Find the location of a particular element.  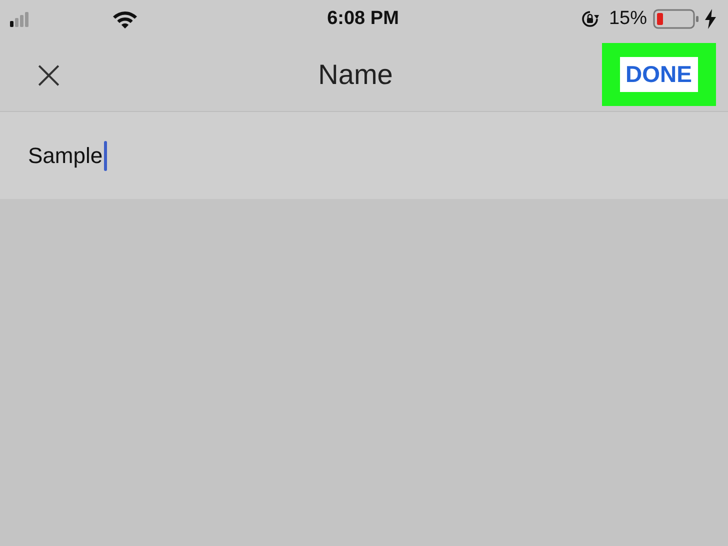

battery-percent: 15% is located at coordinates (627, 19).